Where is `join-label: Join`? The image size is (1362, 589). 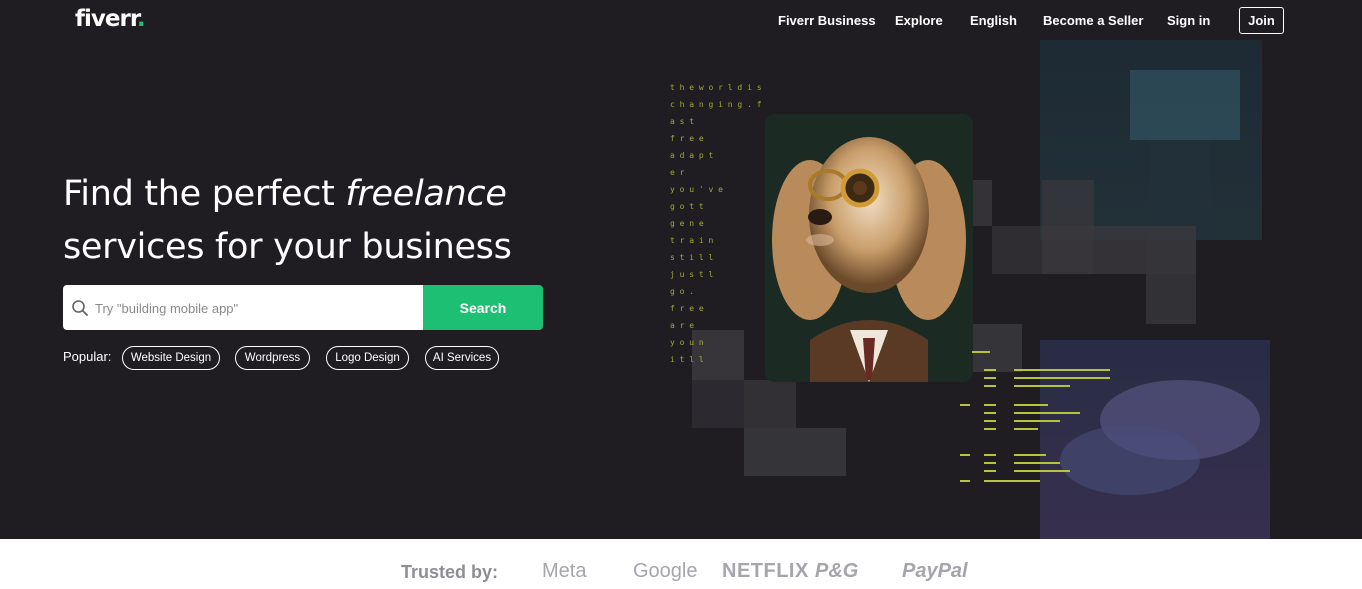 join-label: Join is located at coordinates (1261, 20).